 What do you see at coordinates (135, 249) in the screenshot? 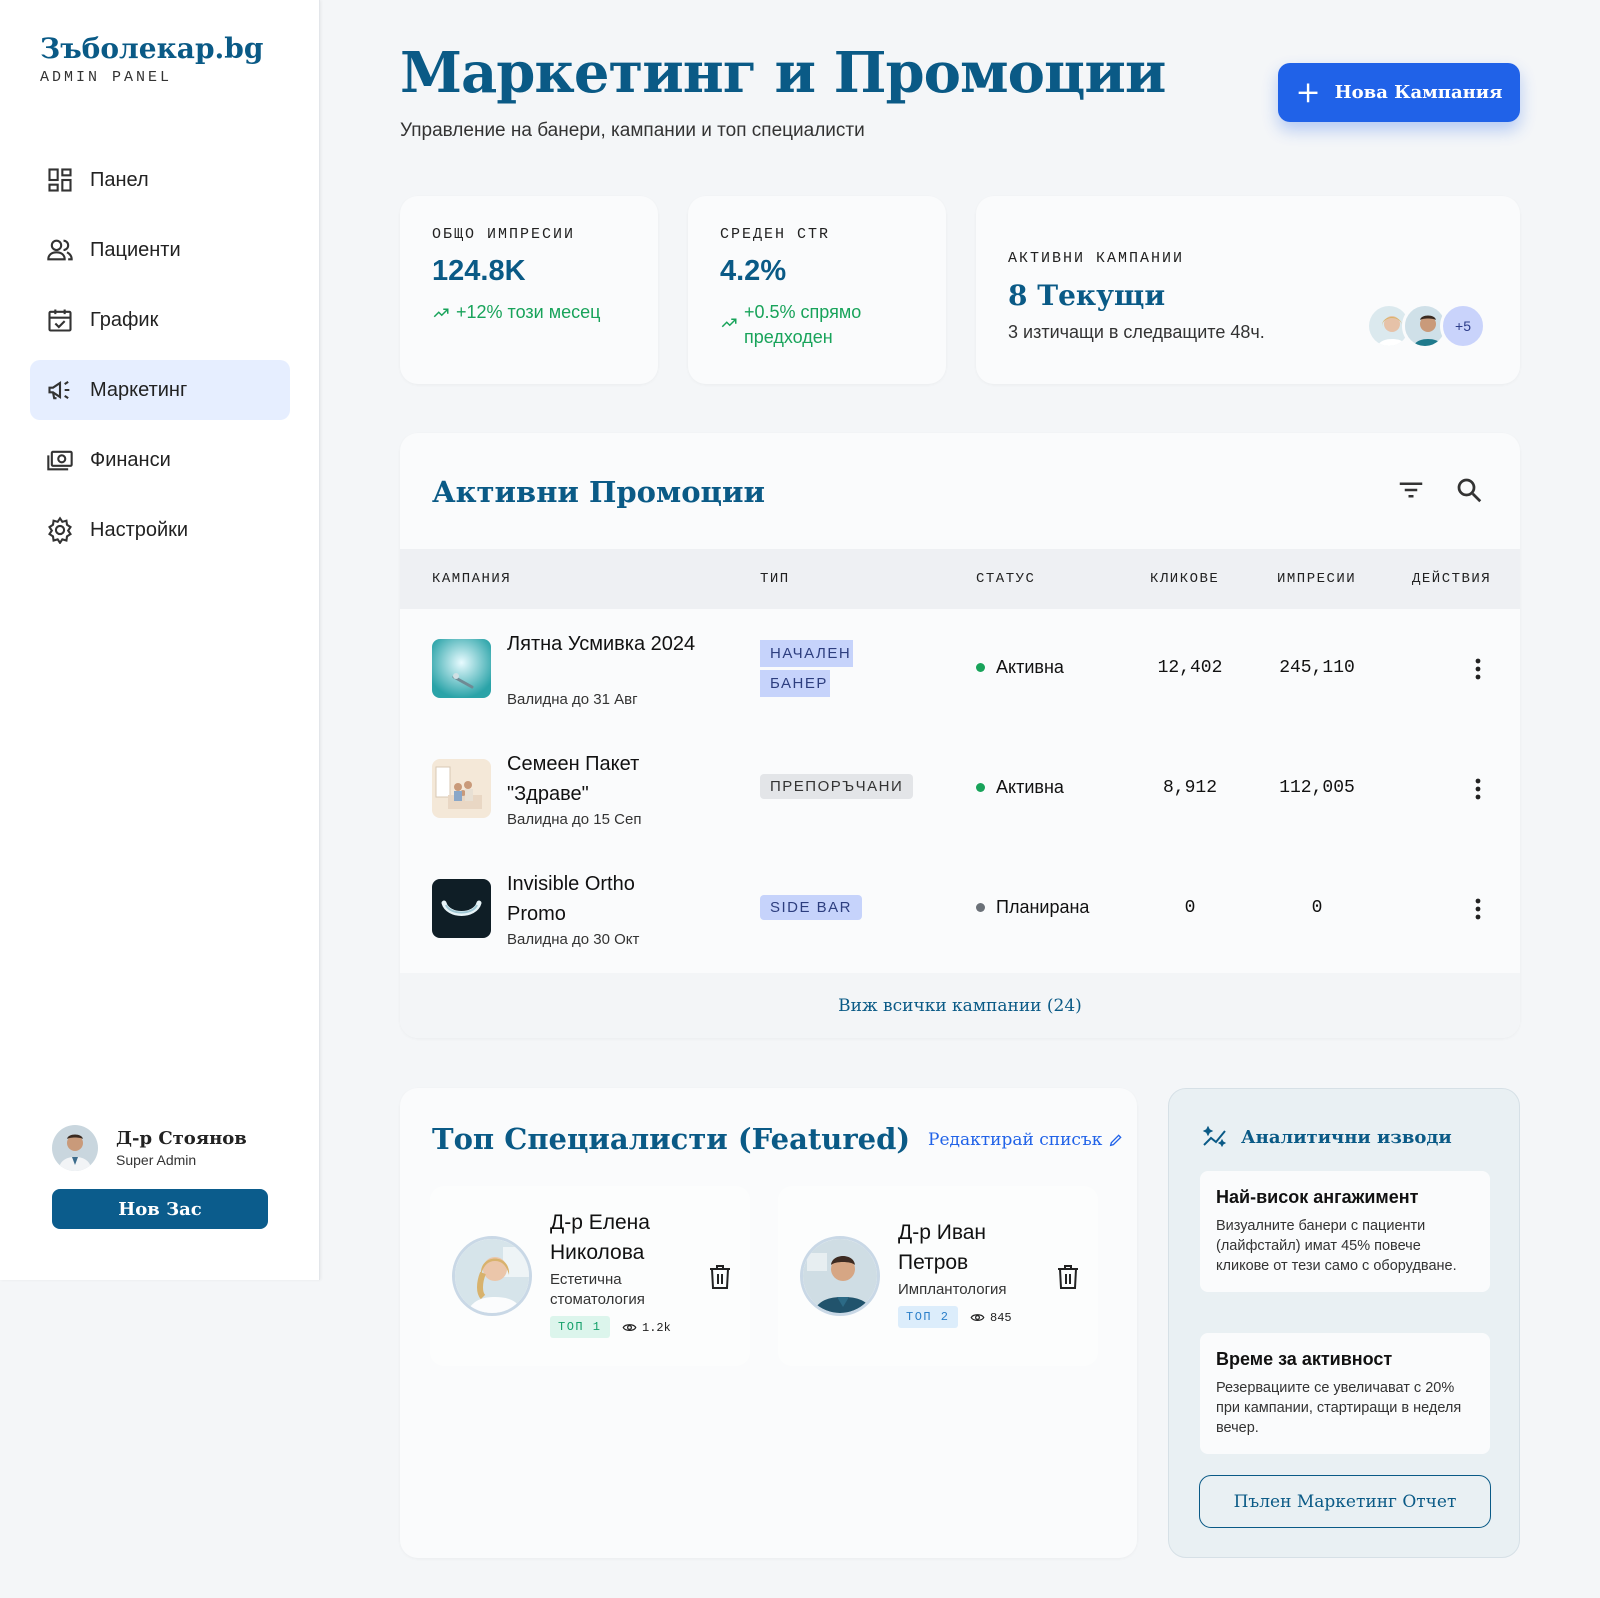
I see `sidebar-item-label: Пациенти` at bounding box center [135, 249].